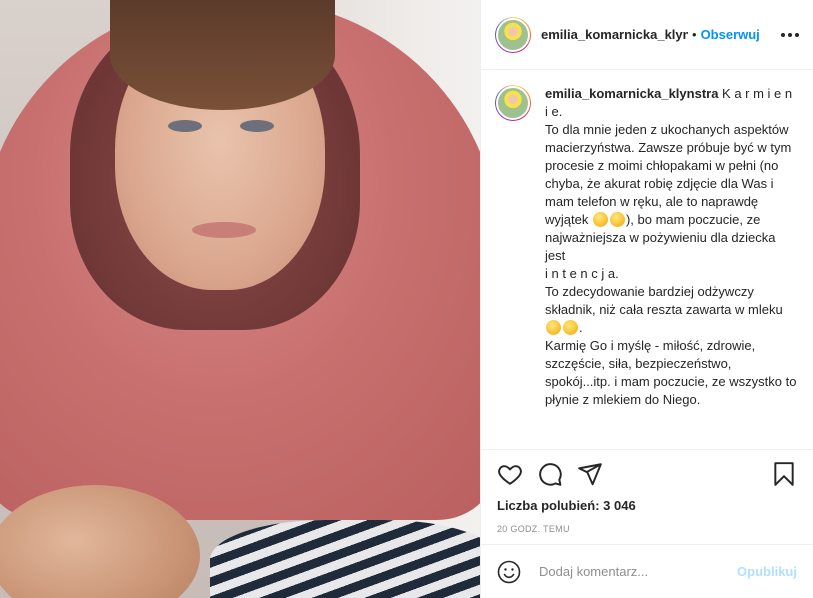 This screenshot has height=598, width=813. I want to click on add-comment-bar: Opublikuj, so click(647, 571).